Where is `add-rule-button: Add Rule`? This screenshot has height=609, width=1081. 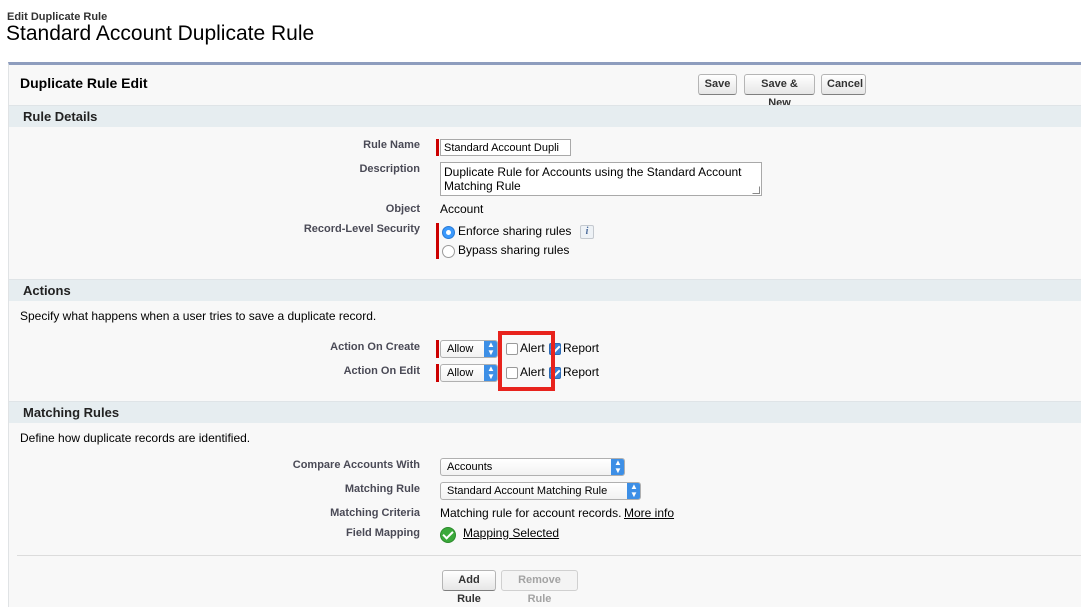 add-rule-button: Add Rule is located at coordinates (469, 587).